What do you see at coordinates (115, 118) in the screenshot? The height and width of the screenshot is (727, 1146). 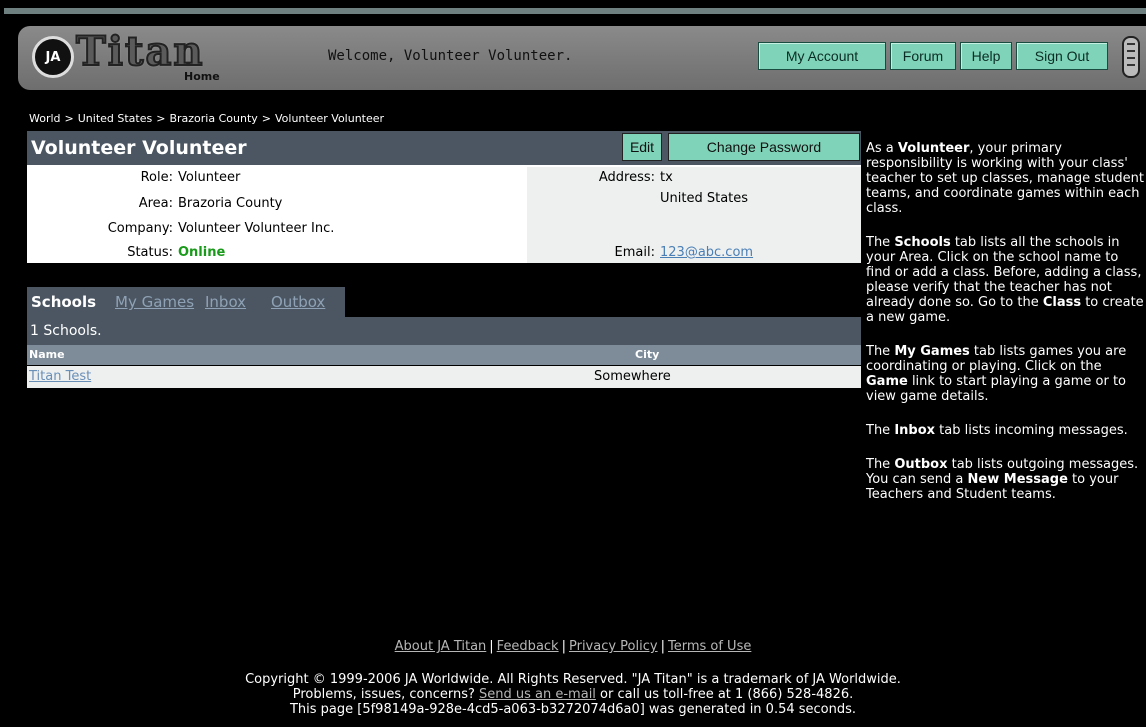 I see `breadcrumb-country: United States` at bounding box center [115, 118].